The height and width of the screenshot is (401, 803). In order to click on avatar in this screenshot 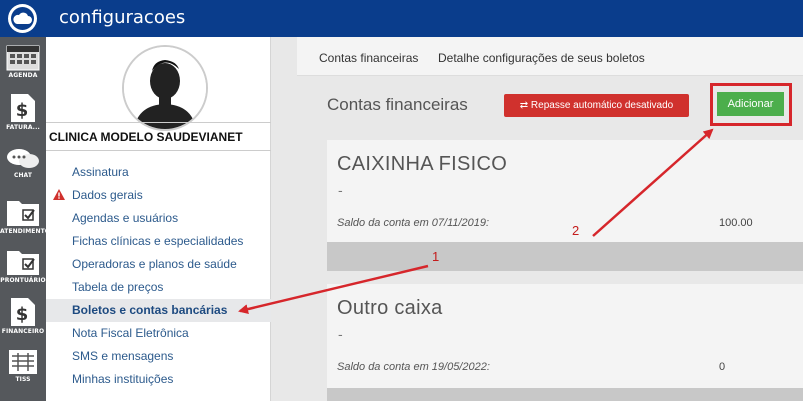, I will do `click(165, 88)`.